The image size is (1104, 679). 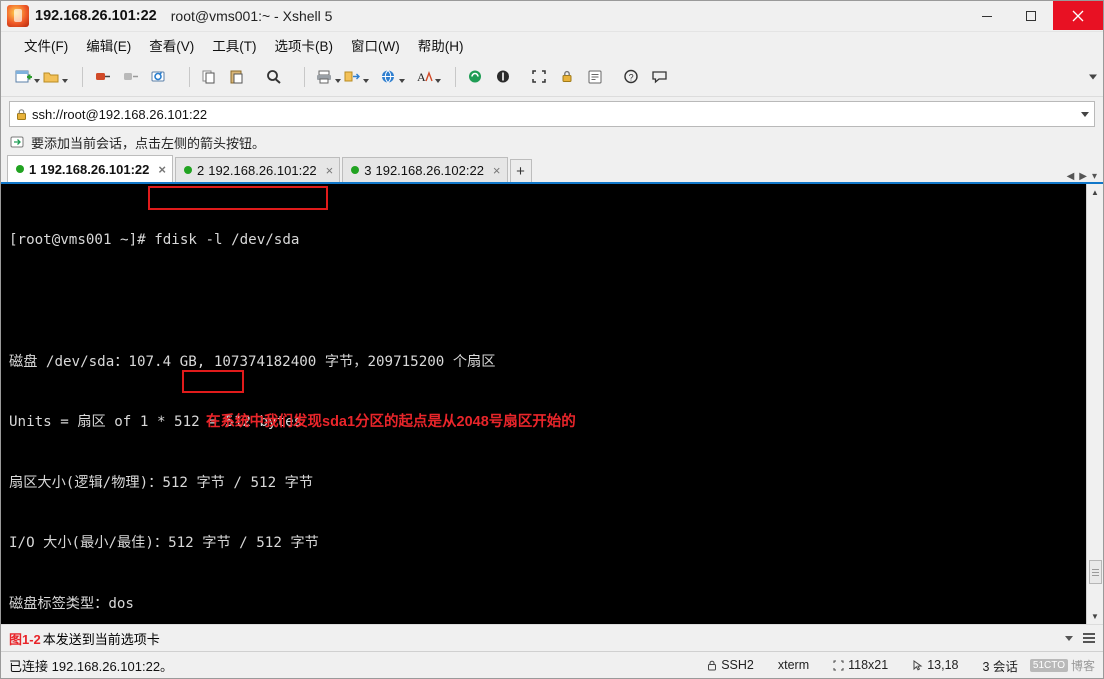 I want to click on hamburger-icon, so click(x=1089, y=638).